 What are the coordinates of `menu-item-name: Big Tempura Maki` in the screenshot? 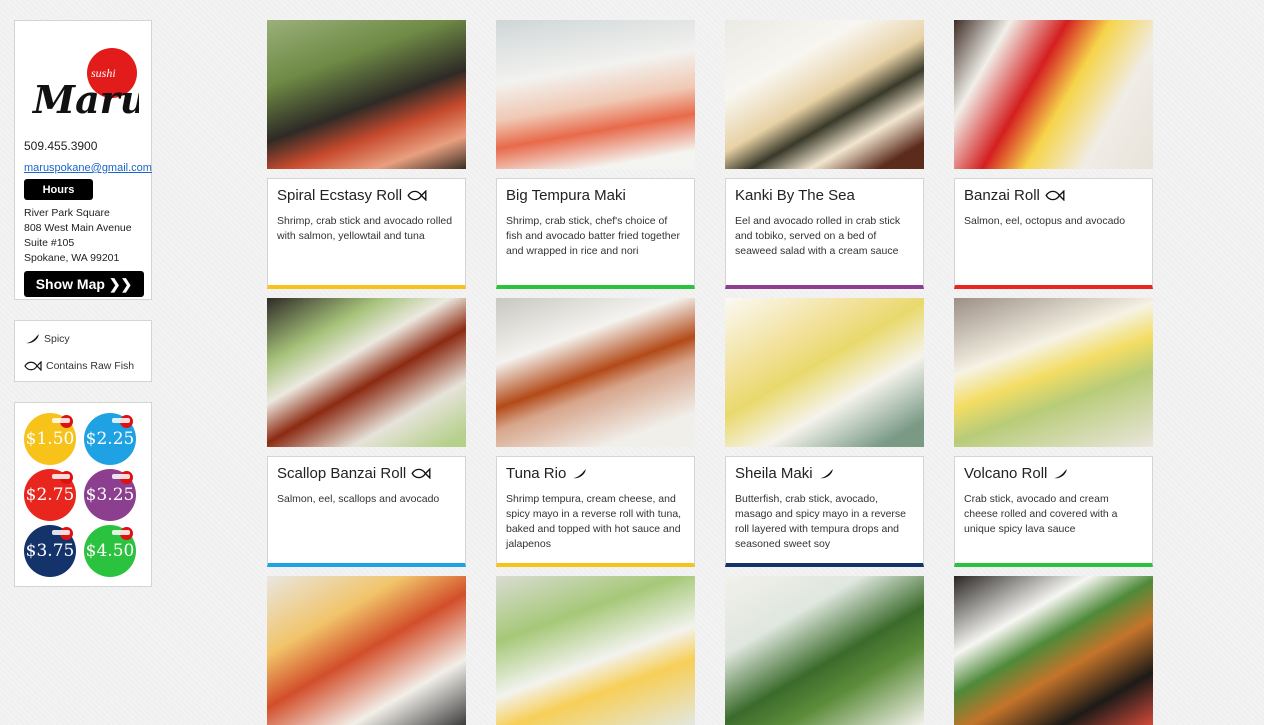 It's located at (566, 195).